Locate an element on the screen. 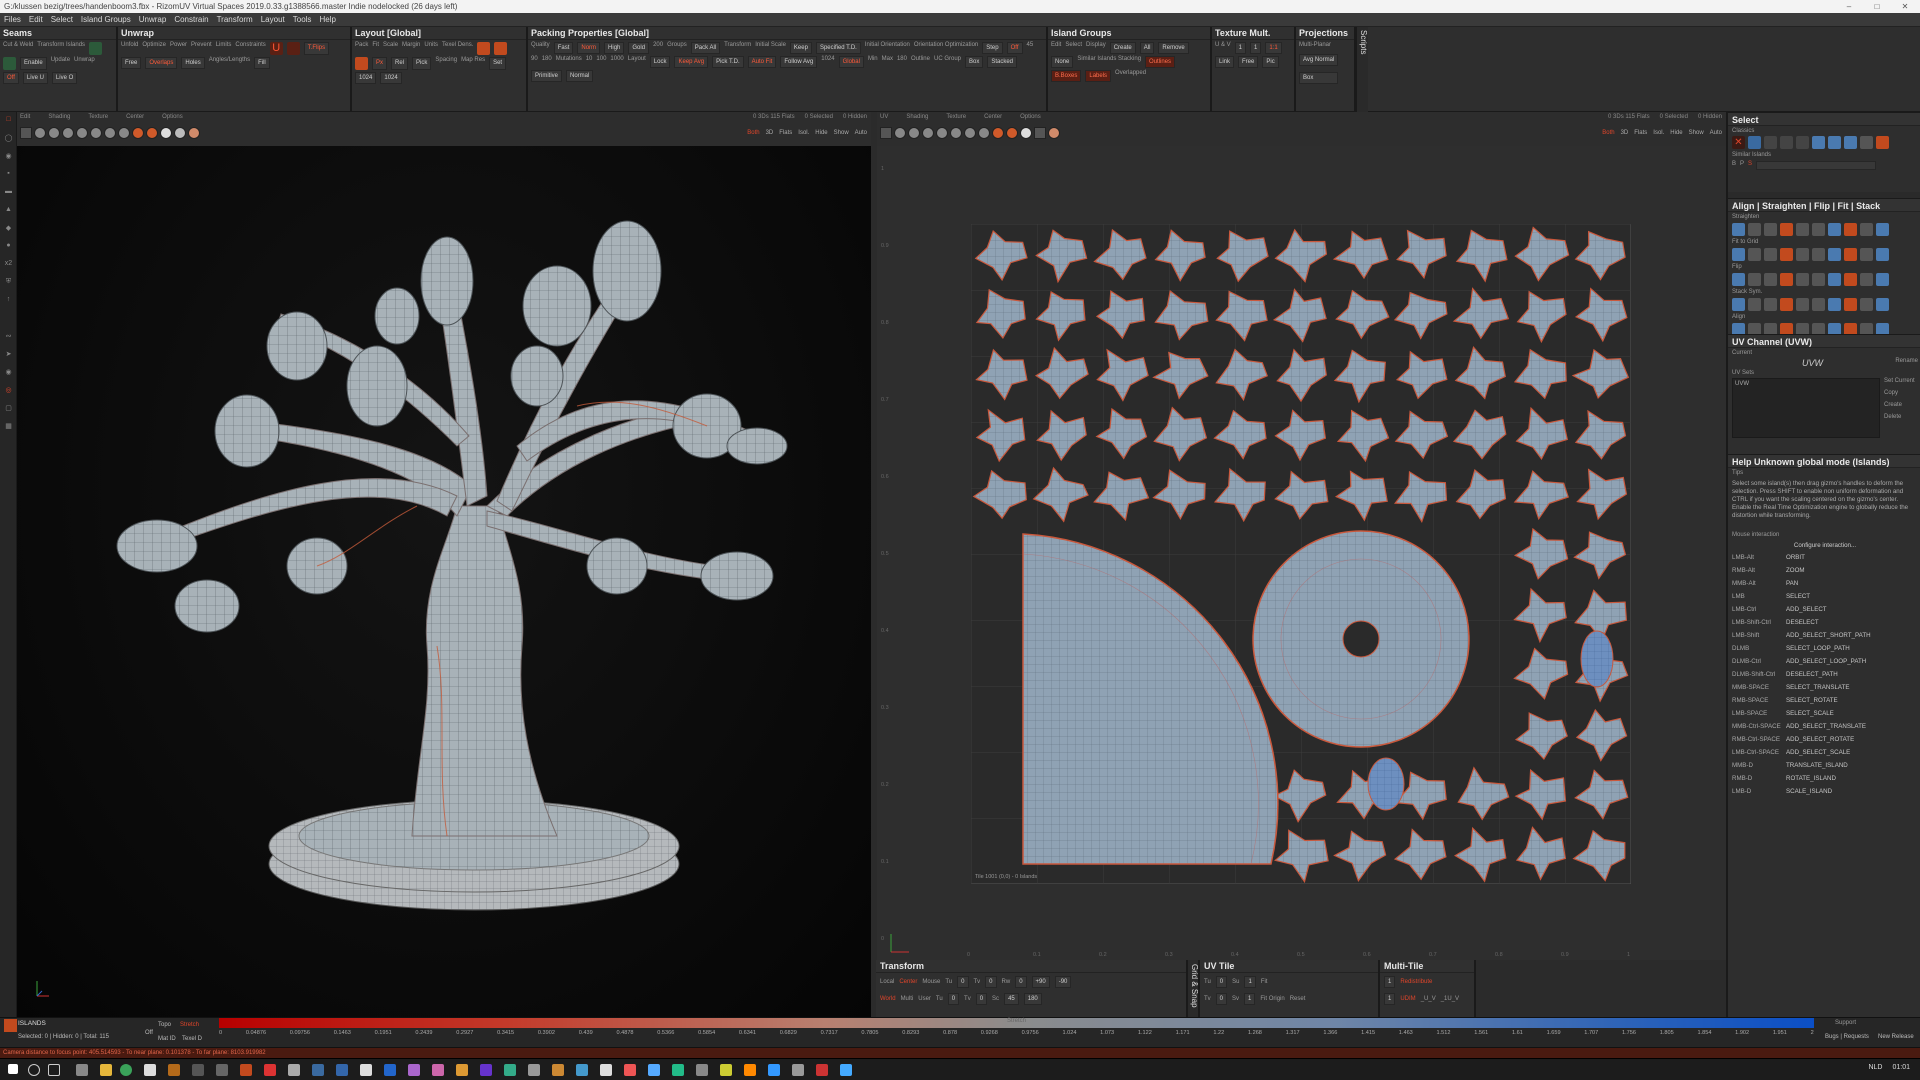  vpuv-menu-shading: Shading is located at coordinates (917, 117).